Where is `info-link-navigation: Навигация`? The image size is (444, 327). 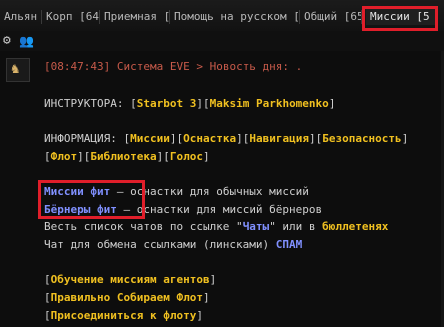 info-link-navigation: Навигация is located at coordinates (279, 138).